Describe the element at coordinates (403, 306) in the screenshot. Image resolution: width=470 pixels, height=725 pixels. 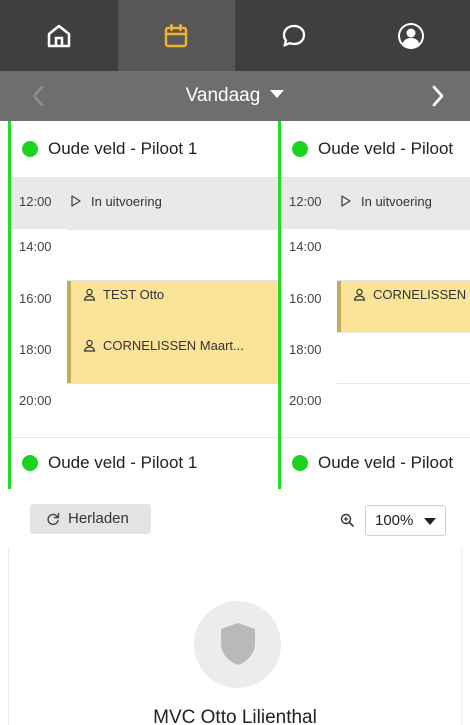
I see `appointment-card: CORNELISSEN` at that location.